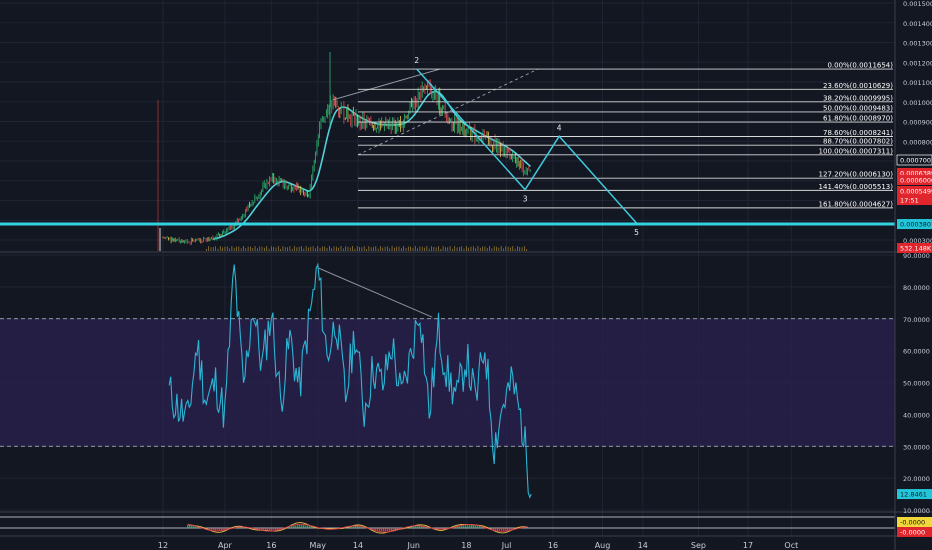 This screenshot has height=550, width=932. Describe the element at coordinates (858, 108) in the screenshot. I see `fib-level-label: 50.00%(0.0009483)` at that location.